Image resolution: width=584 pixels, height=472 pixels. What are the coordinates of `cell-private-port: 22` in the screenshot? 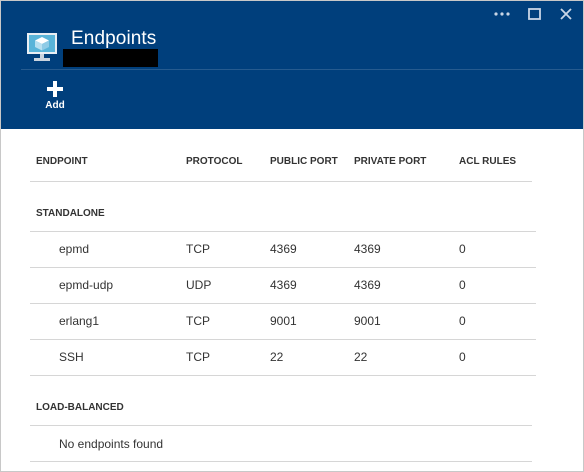 It's located at (361, 357).